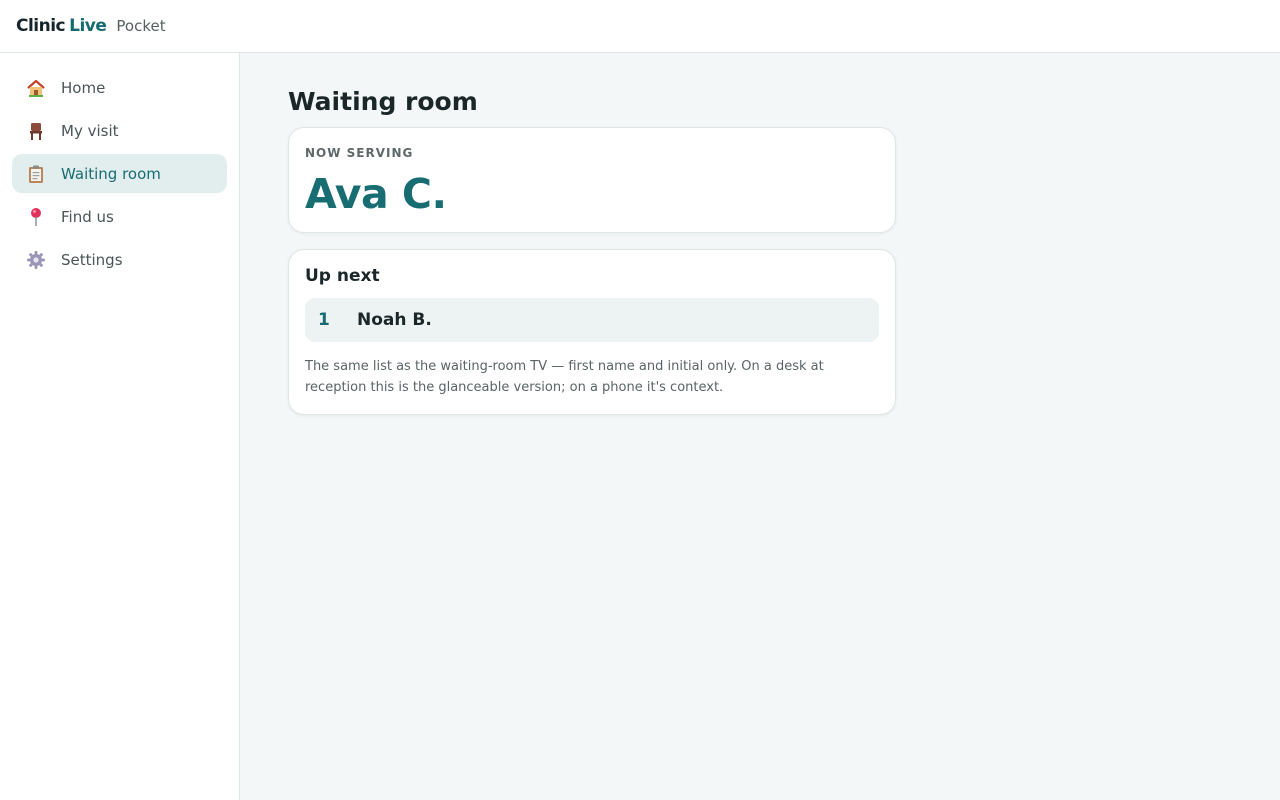 This screenshot has width=1280, height=800. What do you see at coordinates (640, 26) in the screenshot?
I see `top-bar: Clinic Live Pocket` at bounding box center [640, 26].